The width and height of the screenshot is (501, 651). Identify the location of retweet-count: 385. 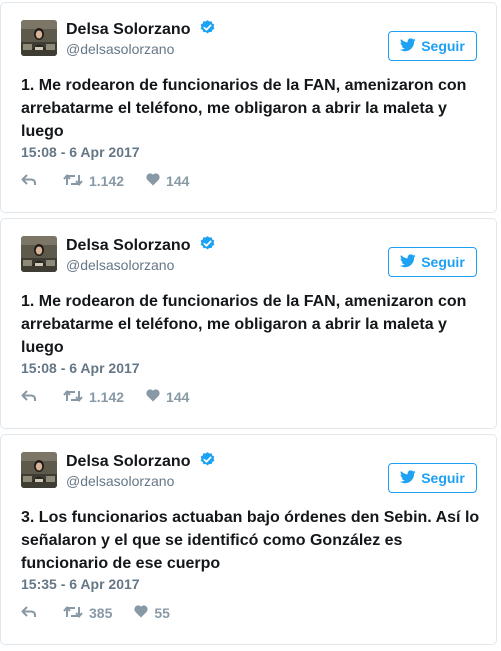
(101, 613).